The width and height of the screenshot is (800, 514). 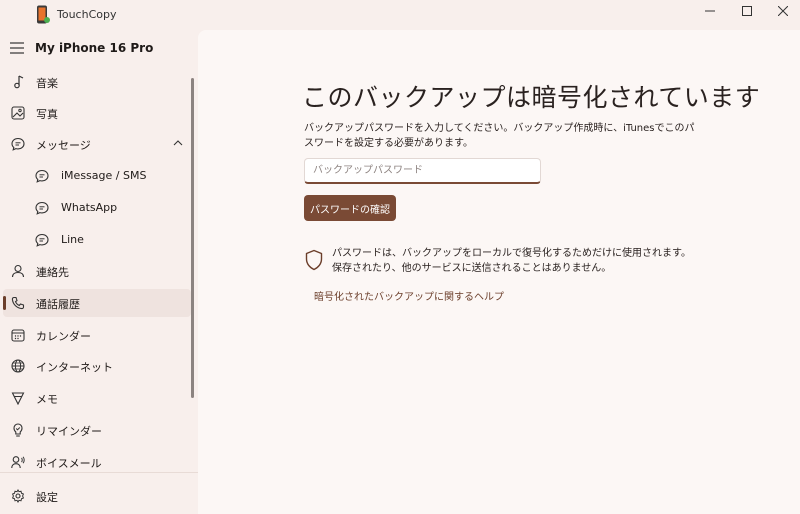 What do you see at coordinates (97, 113) in the screenshot?
I see `sidebar-item-photos: 写真` at bounding box center [97, 113].